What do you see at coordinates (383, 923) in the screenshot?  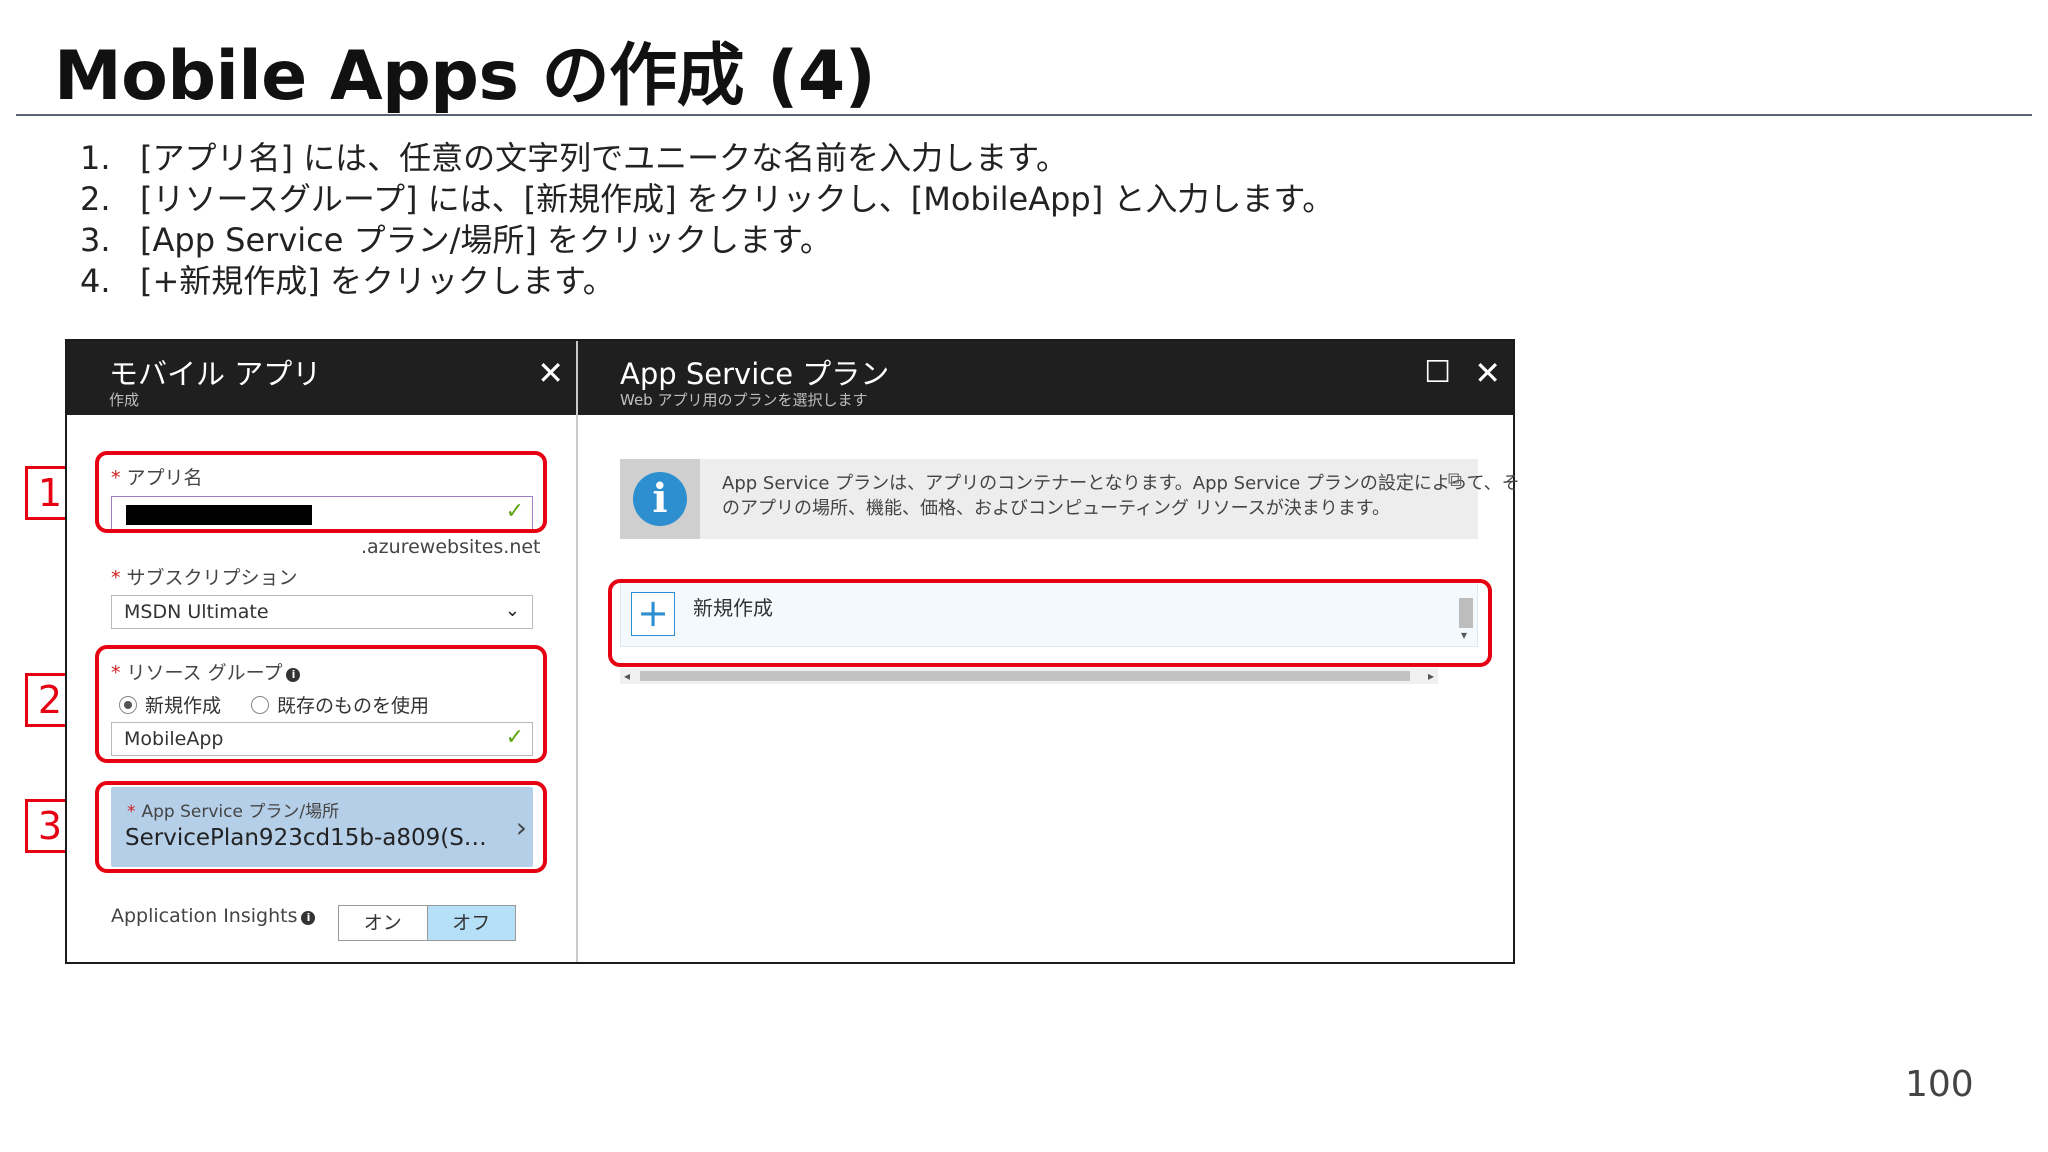 I see `toggle-on: オン` at bounding box center [383, 923].